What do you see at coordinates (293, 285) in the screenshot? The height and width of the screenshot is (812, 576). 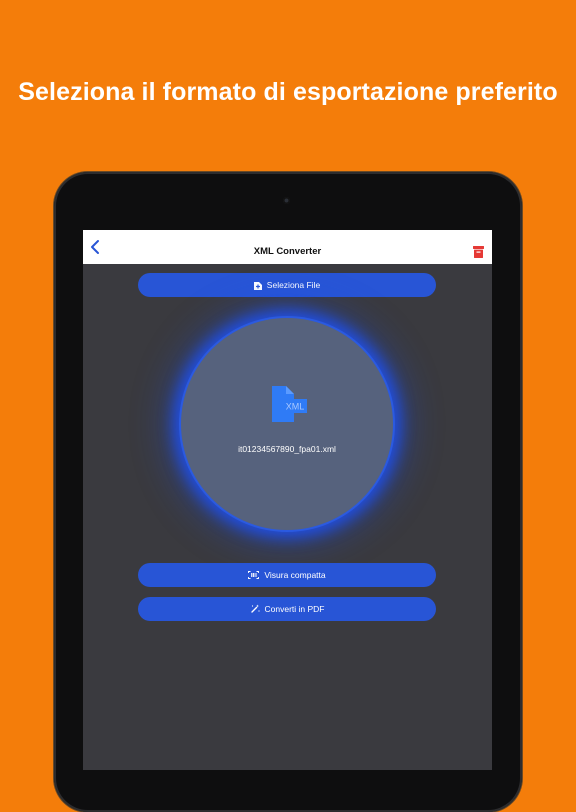 I see `select-file-label: Seleziona File` at bounding box center [293, 285].